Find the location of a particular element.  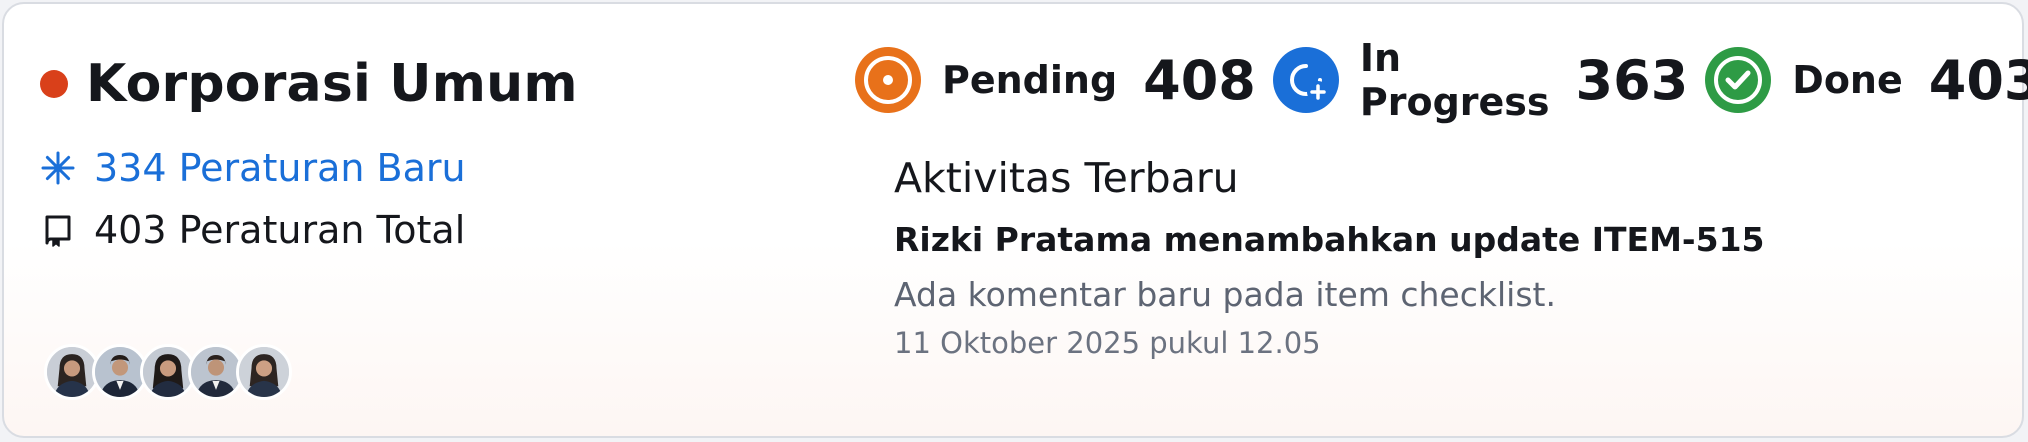

book-icon is located at coordinates (58, 230).